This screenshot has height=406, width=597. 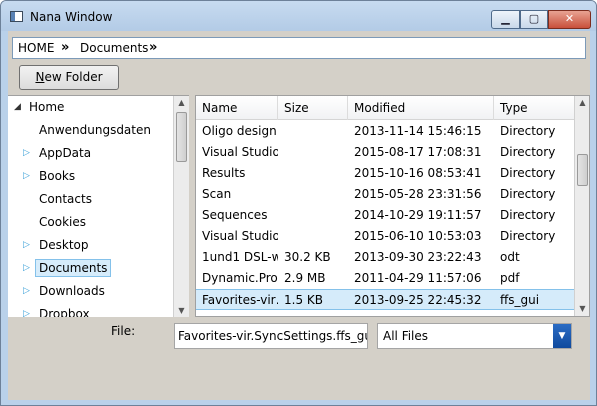 What do you see at coordinates (114, 48) in the screenshot?
I see `breadcrumb-documents: Documents` at bounding box center [114, 48].